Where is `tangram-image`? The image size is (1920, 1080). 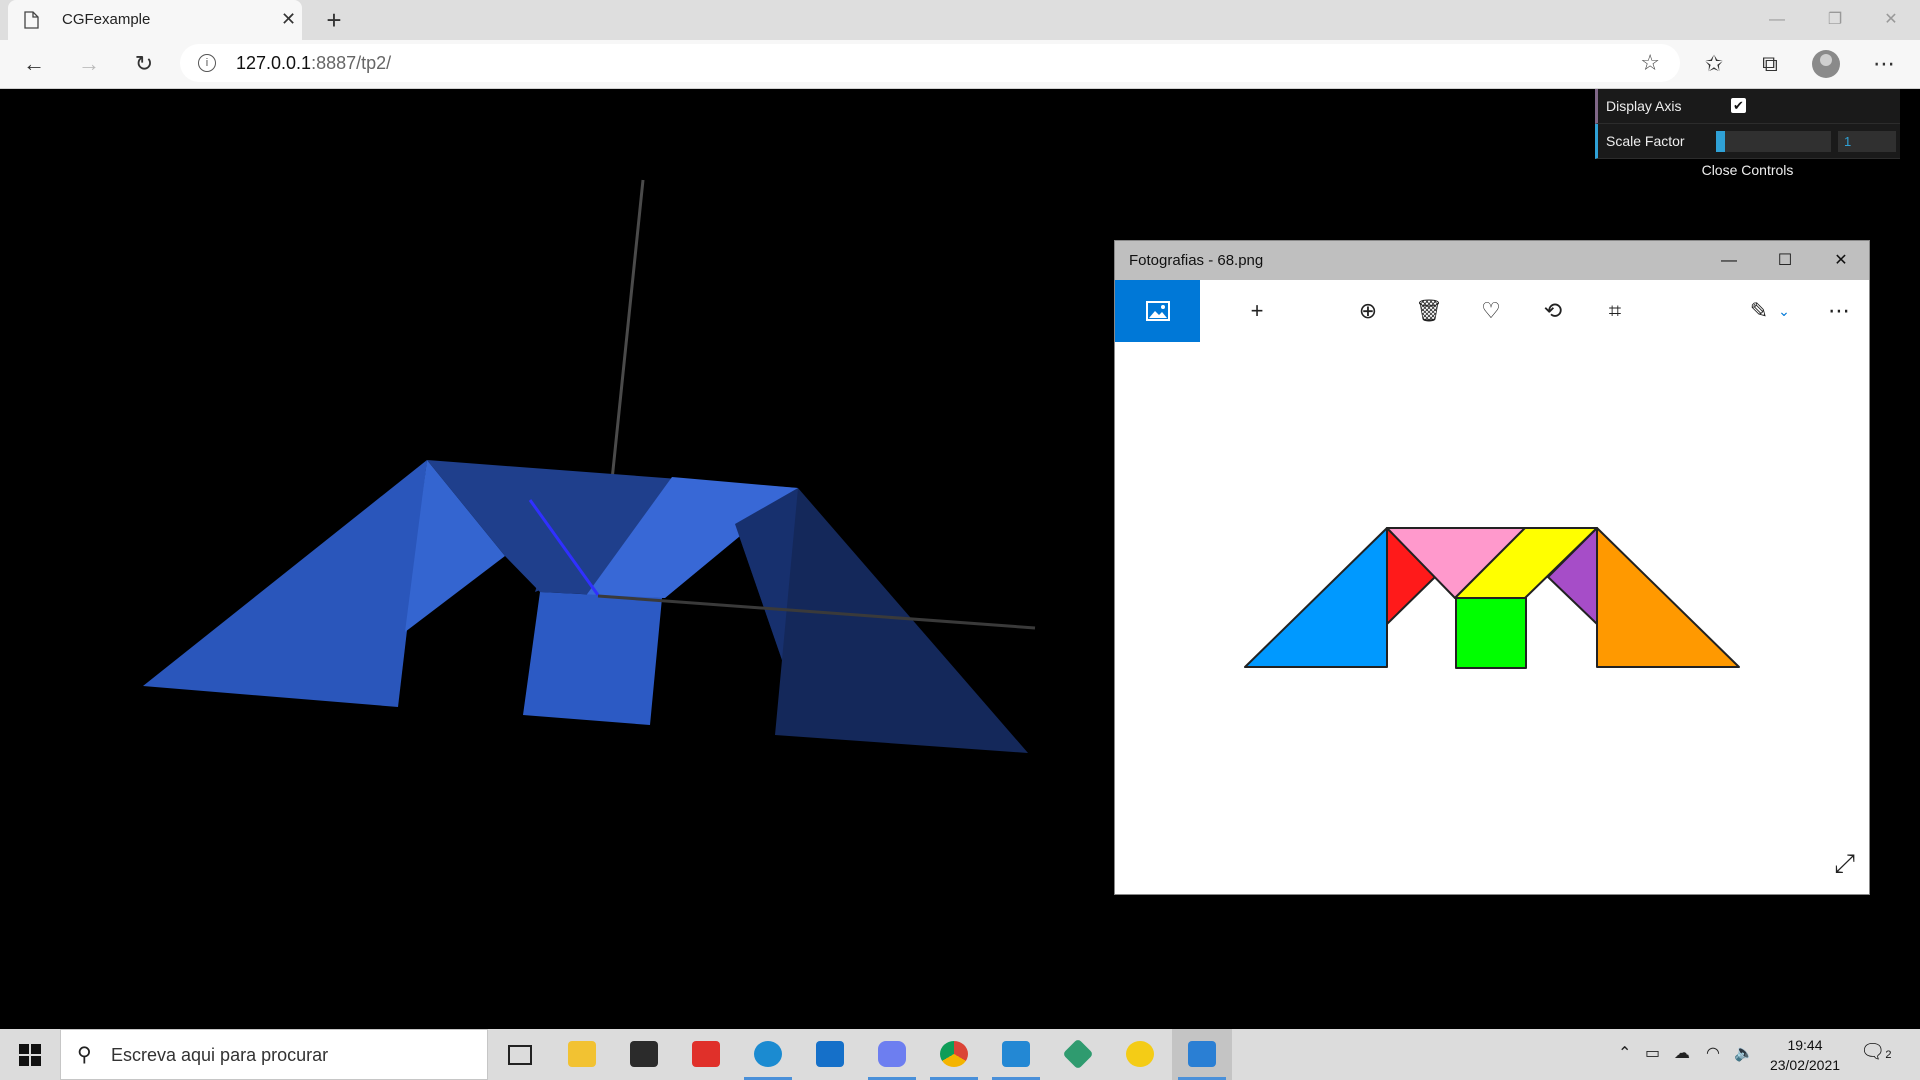 tangram-image is located at coordinates (1492, 598).